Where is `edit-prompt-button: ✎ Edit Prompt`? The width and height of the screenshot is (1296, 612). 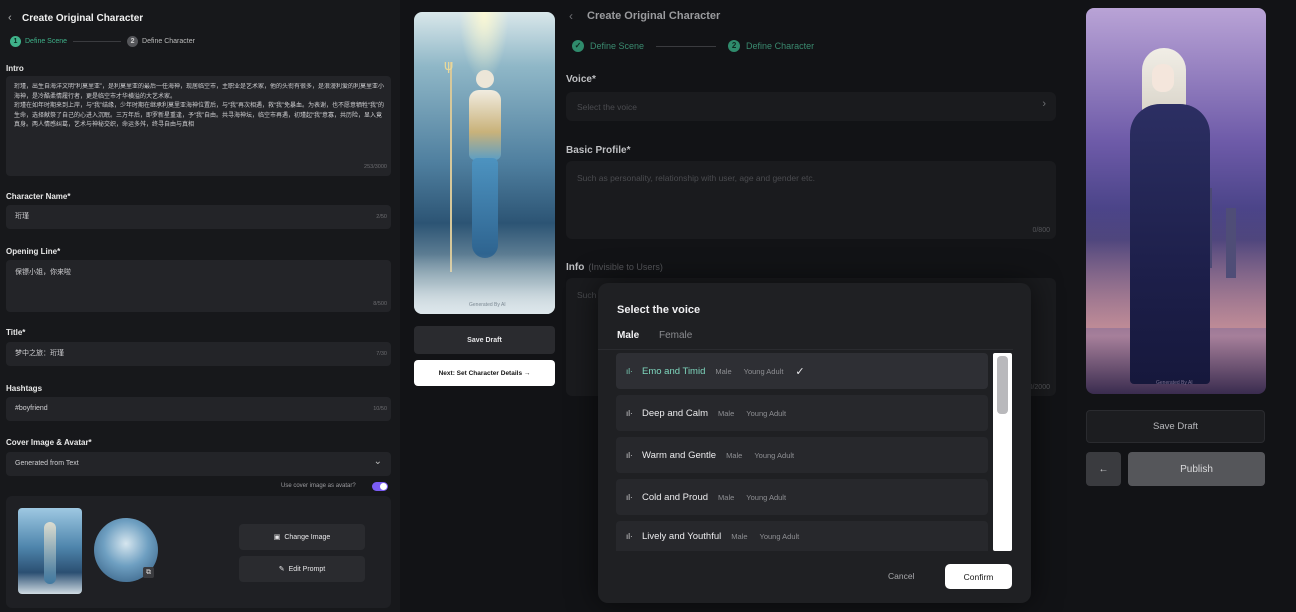
edit-prompt-button: ✎ Edit Prompt is located at coordinates (302, 569).